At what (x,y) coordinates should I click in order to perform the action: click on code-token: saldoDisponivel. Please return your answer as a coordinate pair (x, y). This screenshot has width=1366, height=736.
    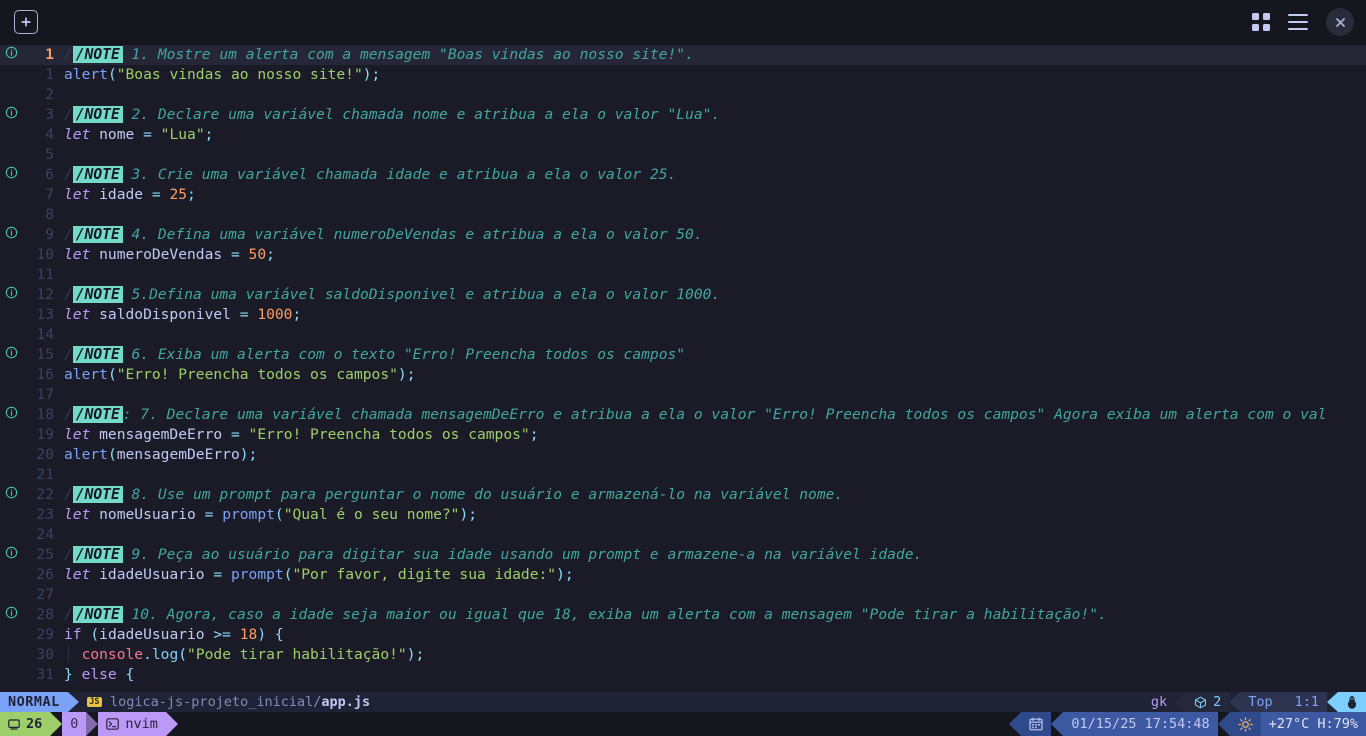
    Looking at the image, I should click on (165, 314).